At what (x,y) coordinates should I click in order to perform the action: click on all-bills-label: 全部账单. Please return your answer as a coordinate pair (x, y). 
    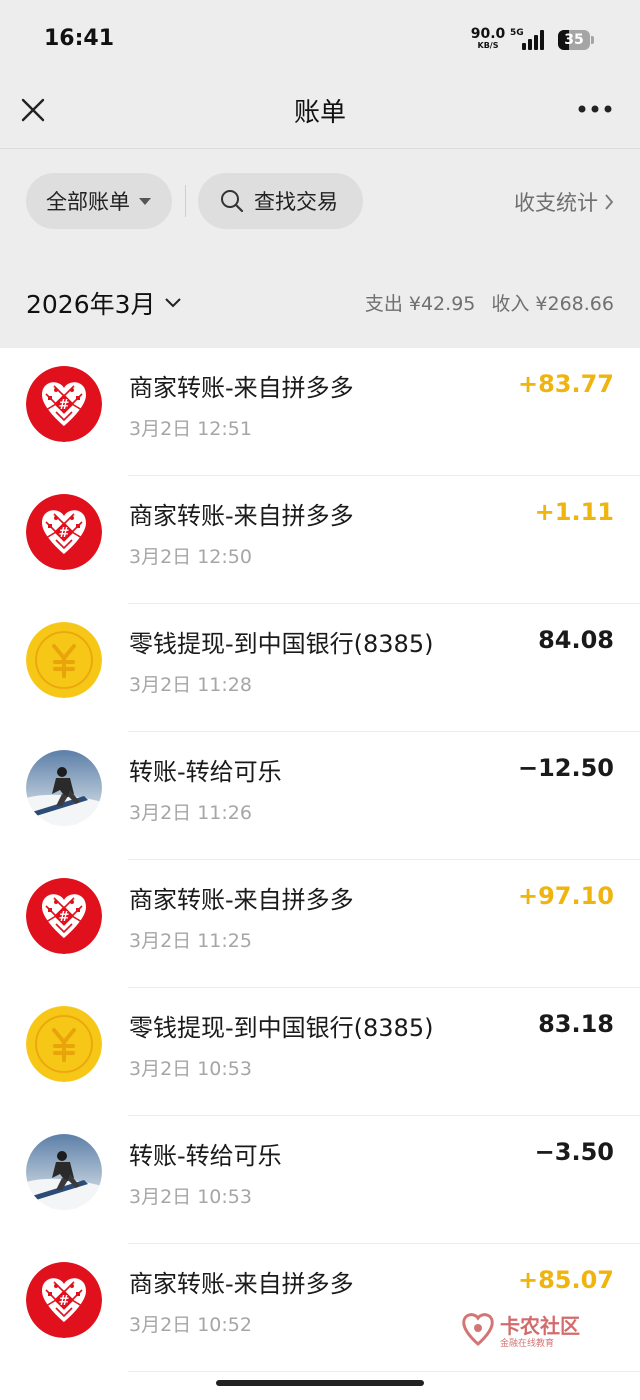
    Looking at the image, I should click on (88, 202).